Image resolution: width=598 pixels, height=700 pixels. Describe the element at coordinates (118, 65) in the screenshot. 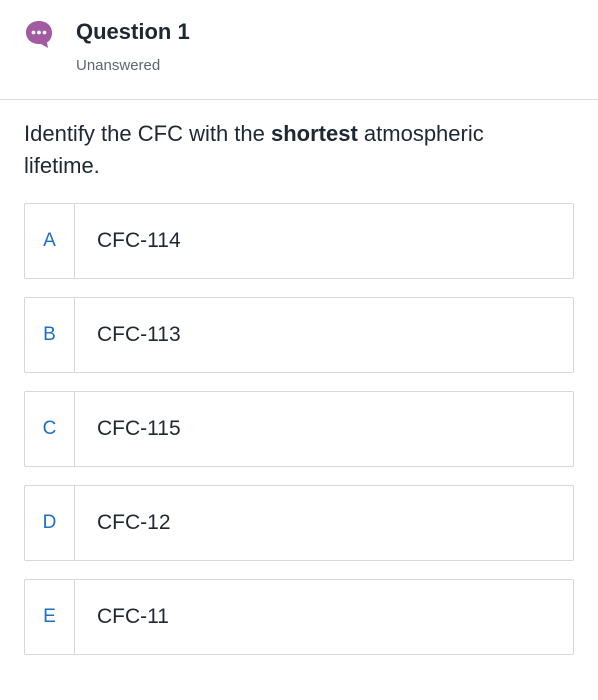

I see `question-status: Unanswered` at that location.